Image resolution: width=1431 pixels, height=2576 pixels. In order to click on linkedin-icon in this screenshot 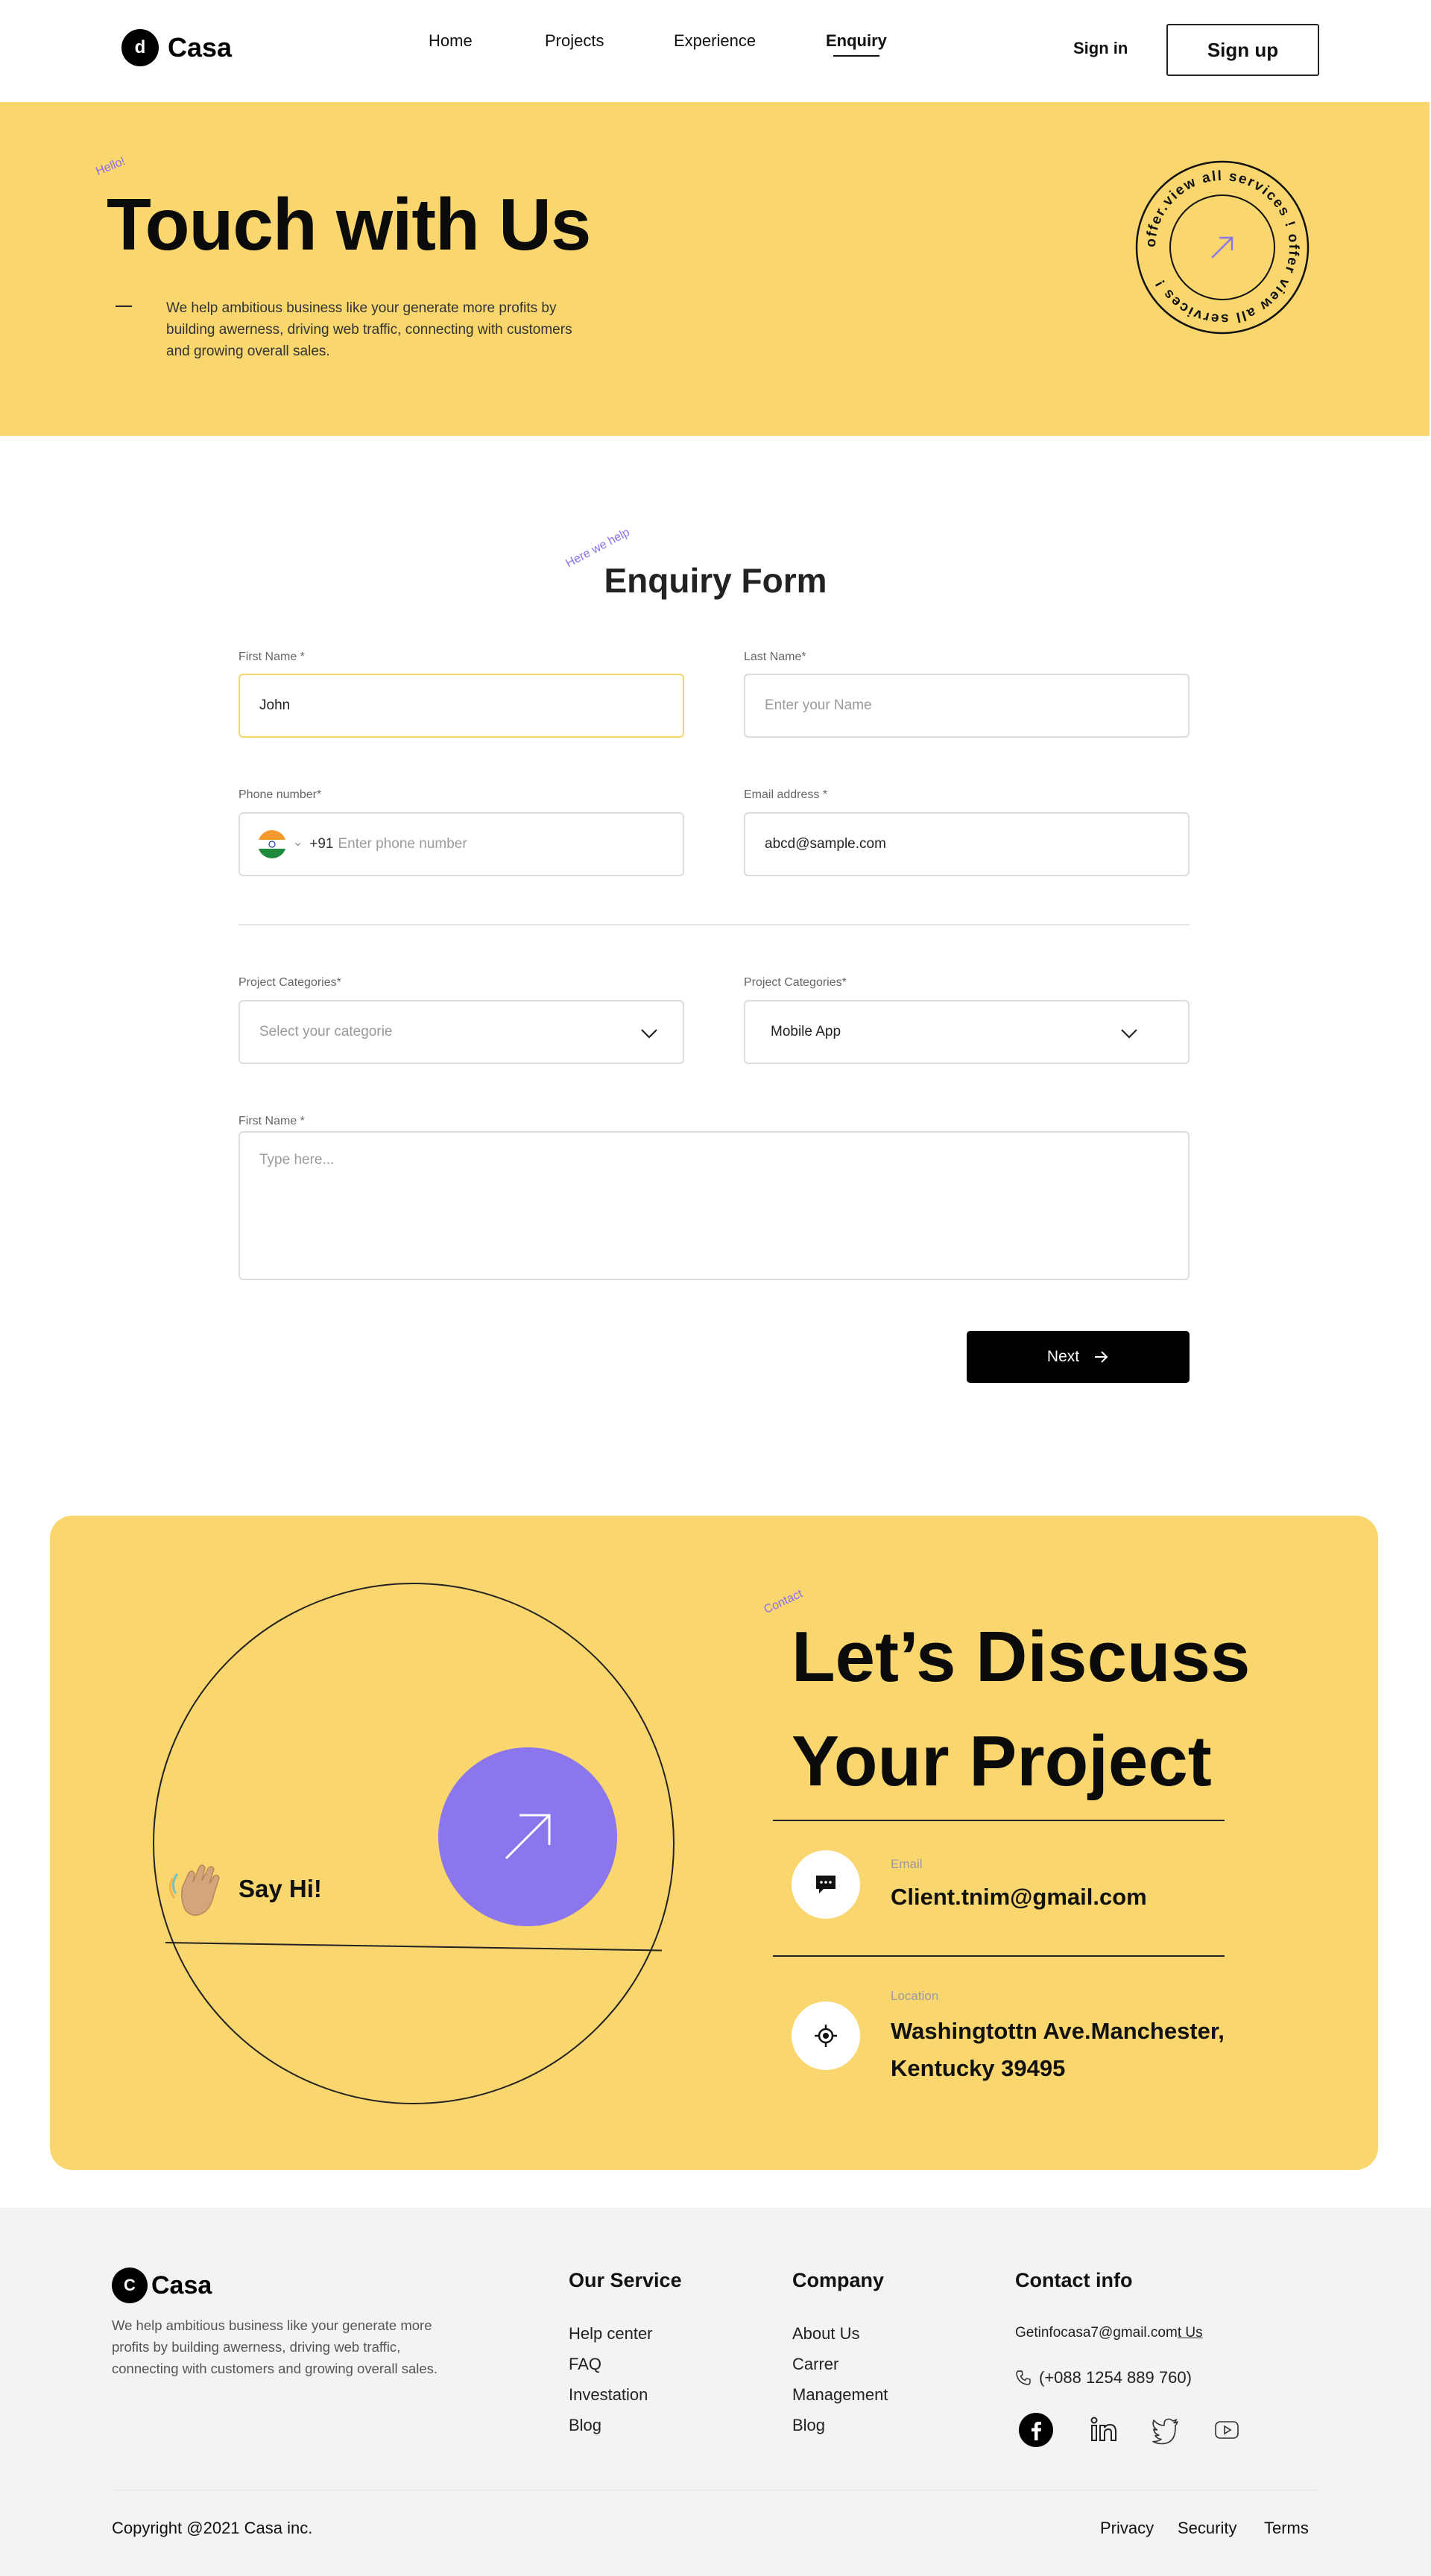, I will do `click(1105, 2430)`.